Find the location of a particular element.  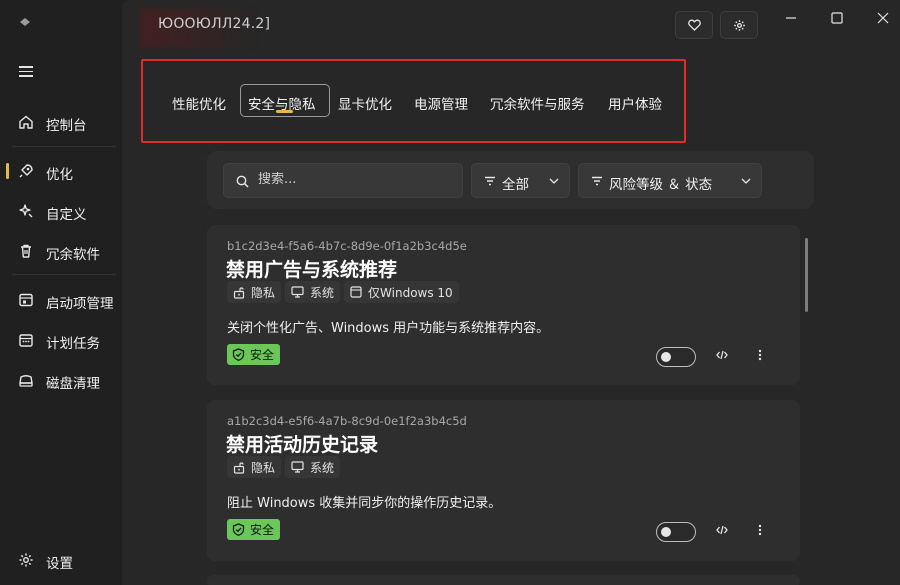

app-logo-icon is located at coordinates (25, 22).